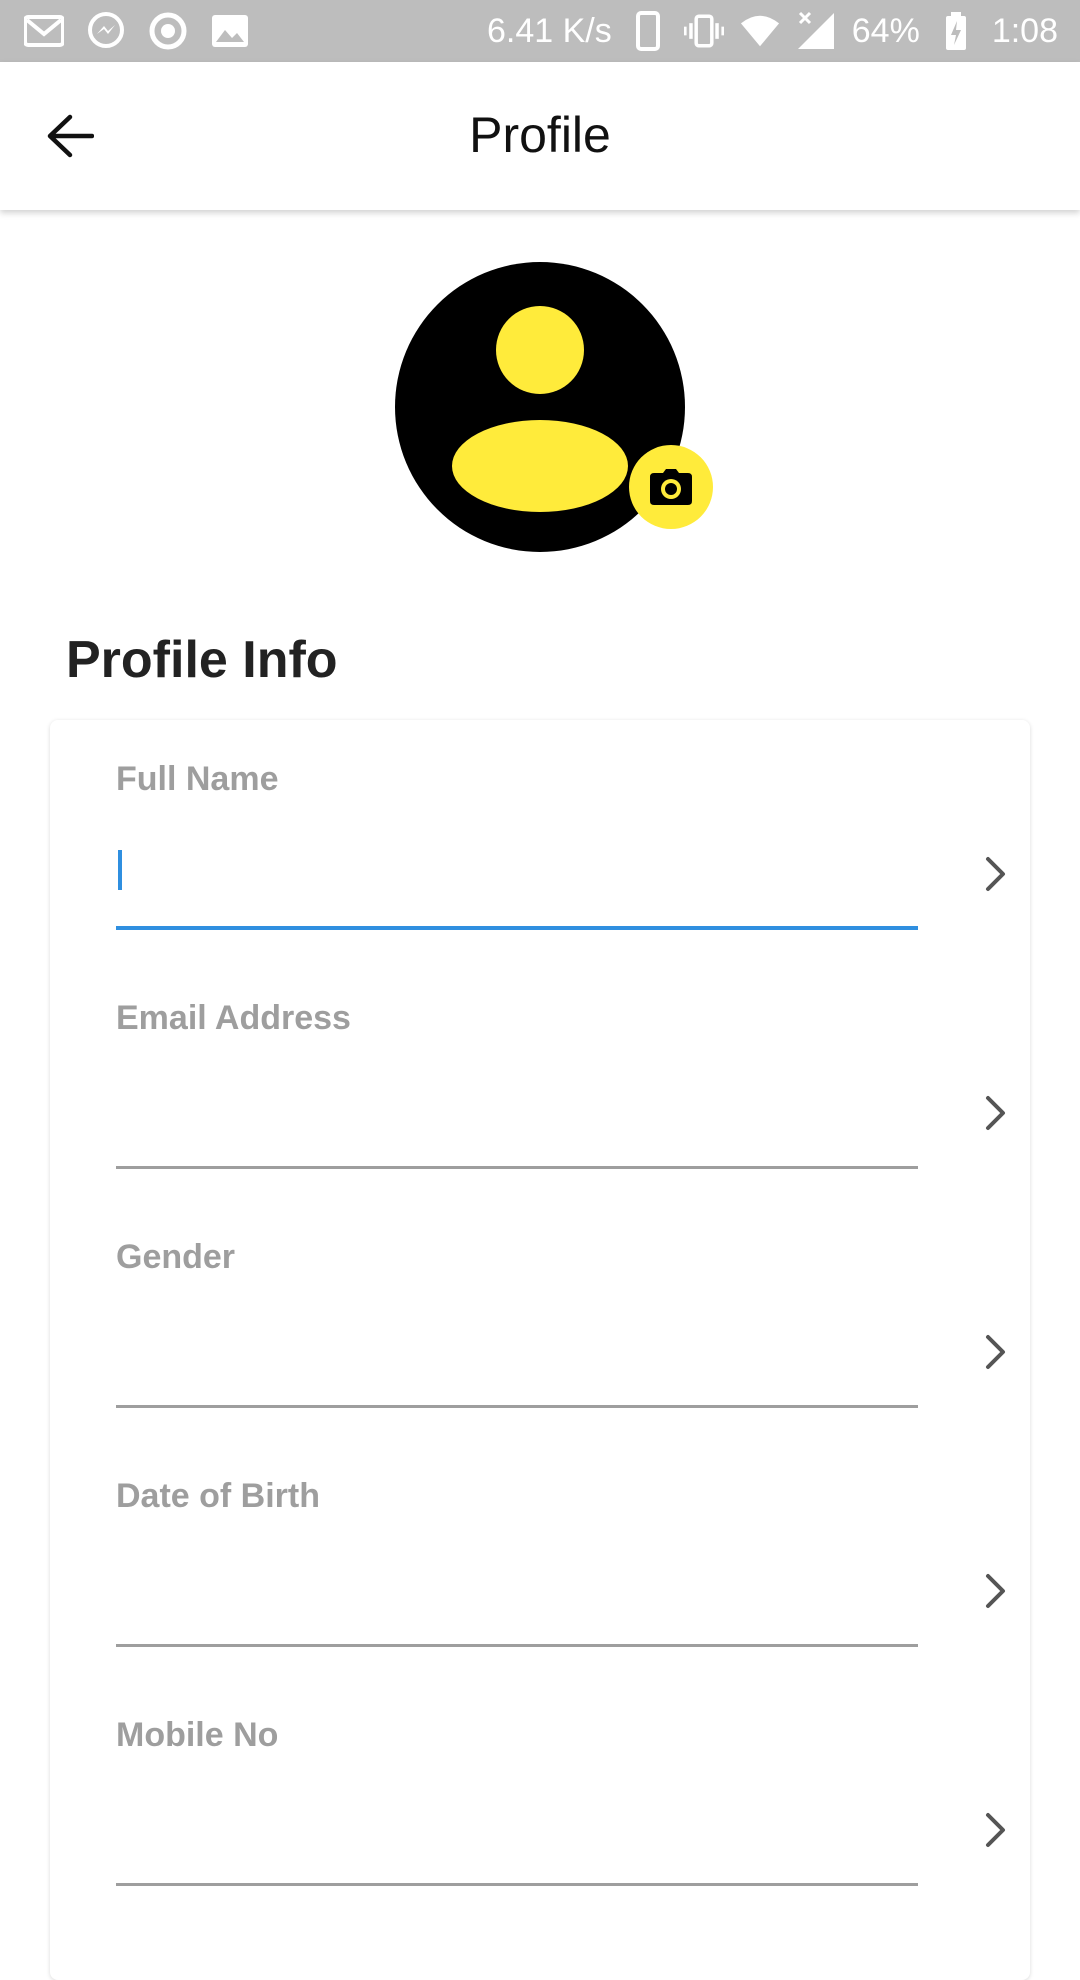  Describe the element at coordinates (648, 31) in the screenshot. I see `phone-icon` at that location.